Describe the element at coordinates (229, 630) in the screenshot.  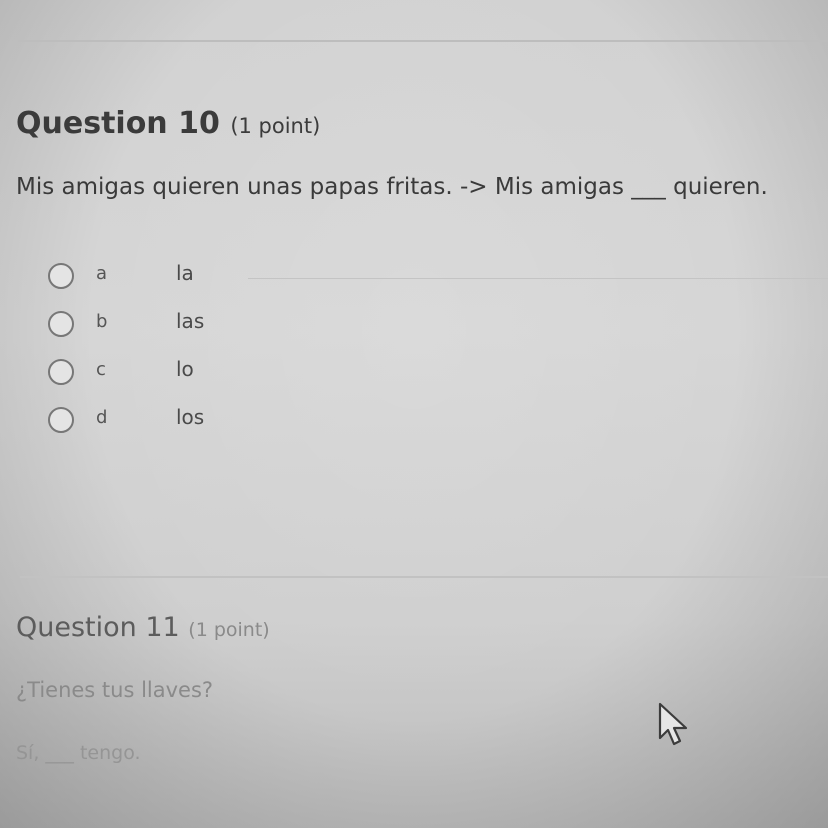
I see `question-11-points: (1 point)` at that location.